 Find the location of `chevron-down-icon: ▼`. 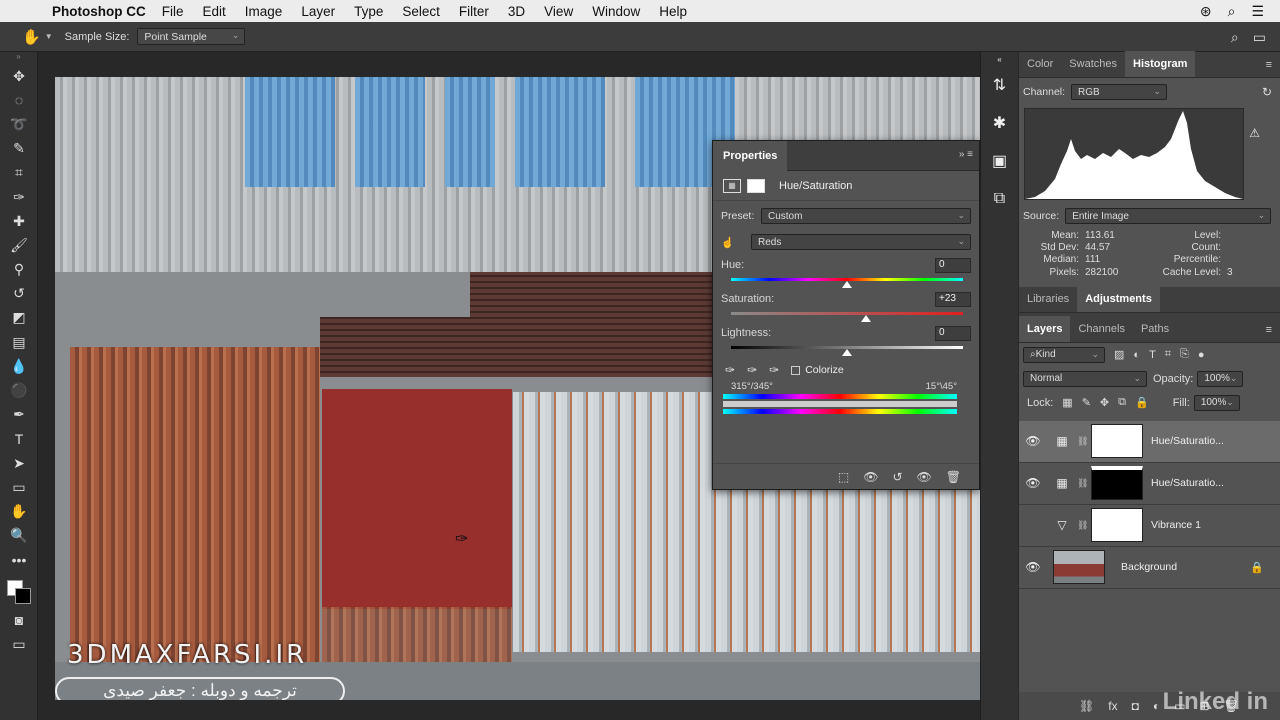

chevron-down-icon: ▼ is located at coordinates (49, 36).